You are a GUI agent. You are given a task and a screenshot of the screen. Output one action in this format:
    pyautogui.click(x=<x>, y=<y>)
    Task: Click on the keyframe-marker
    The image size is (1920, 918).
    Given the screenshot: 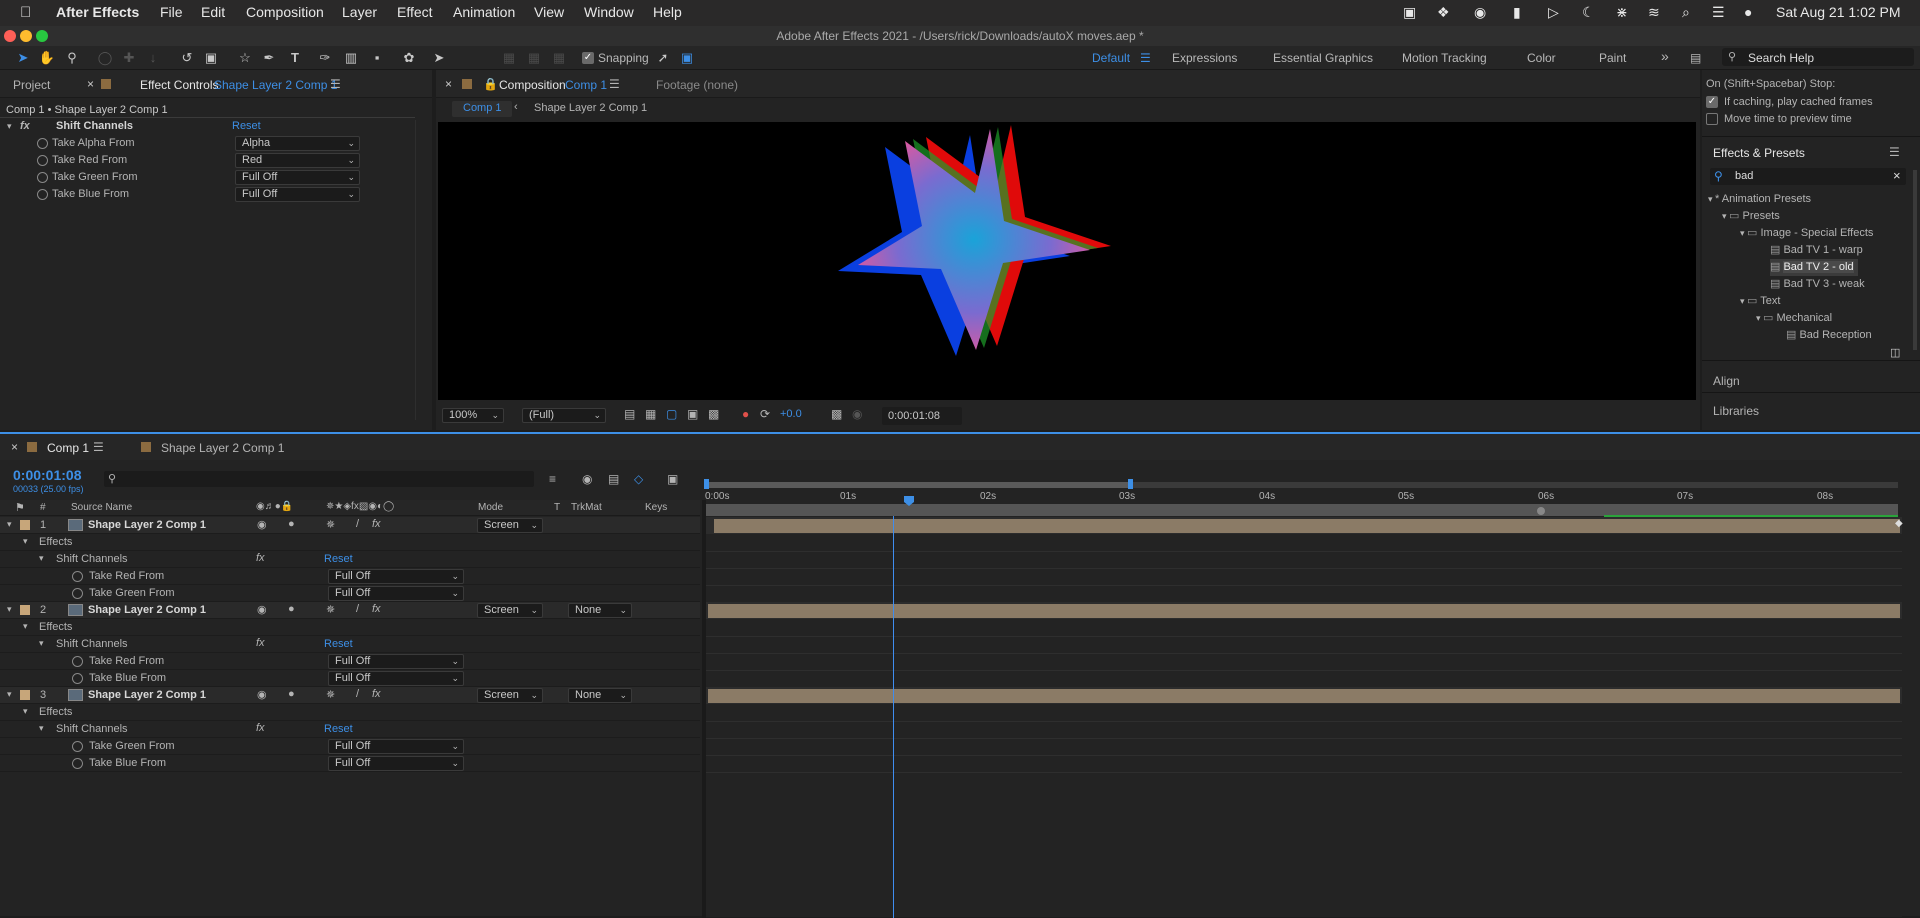 What is the action you would take?
    pyautogui.click(x=1541, y=511)
    